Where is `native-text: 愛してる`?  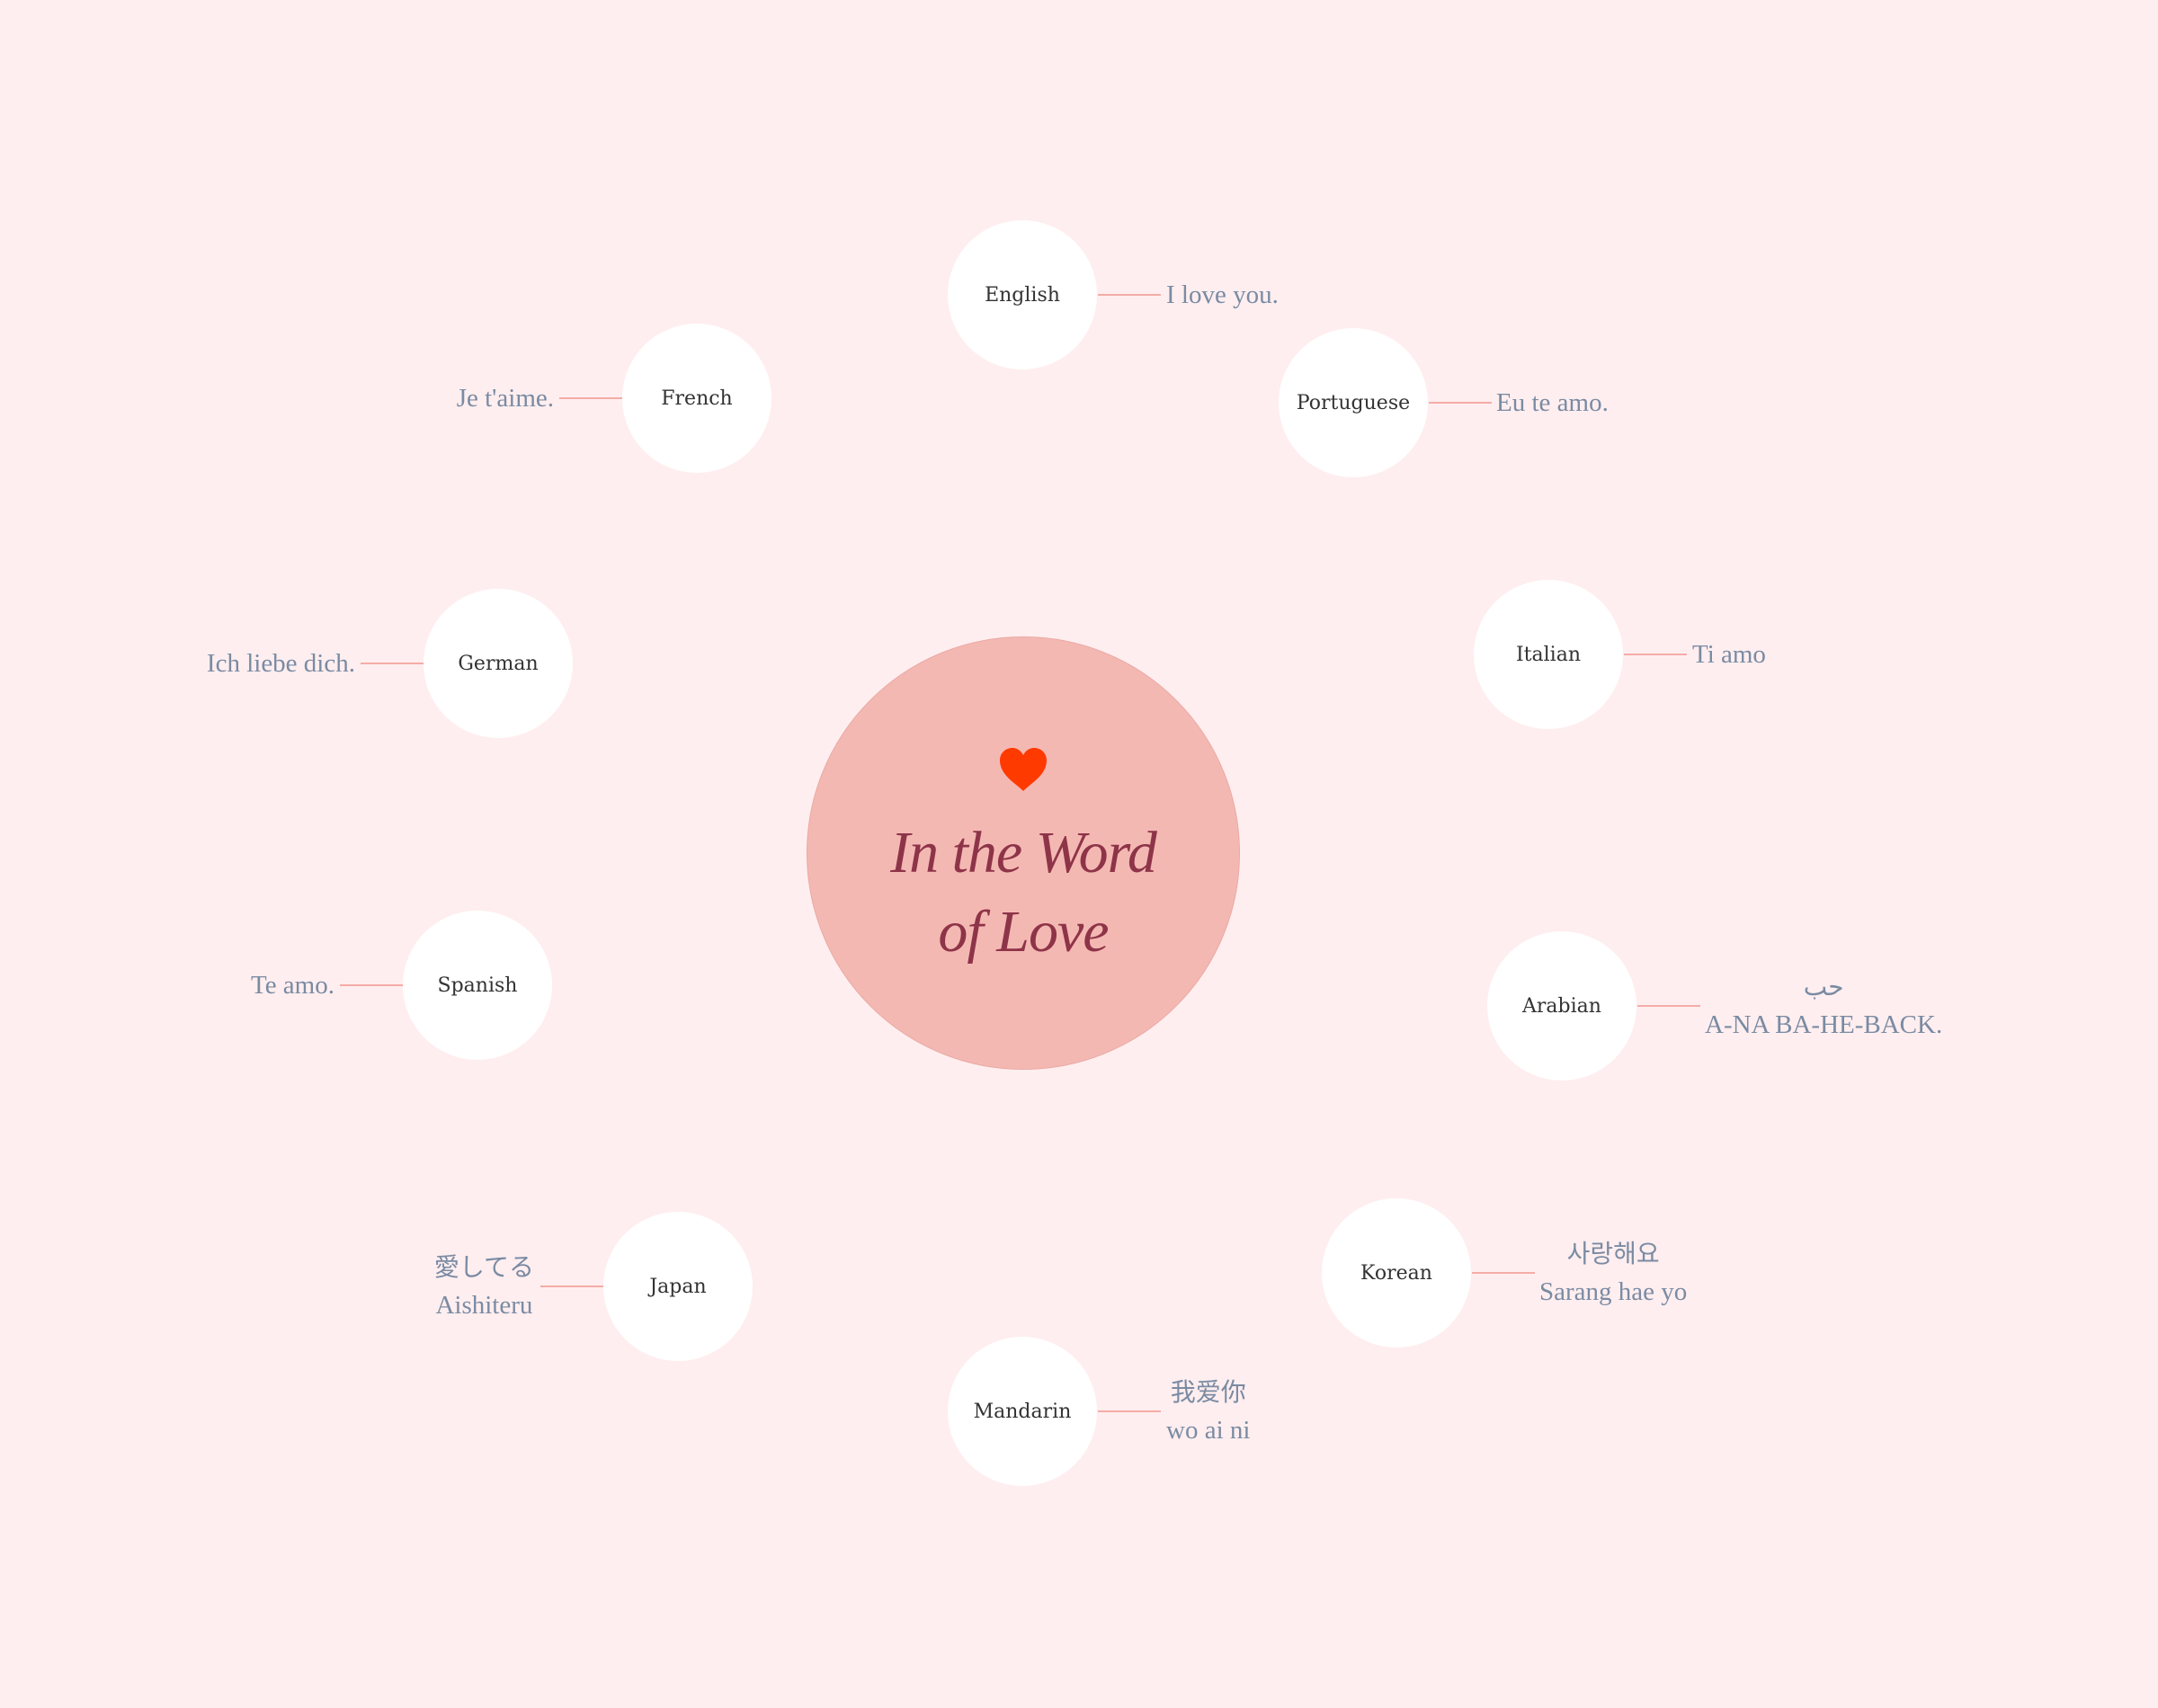
native-text: 愛してる is located at coordinates (483, 1267).